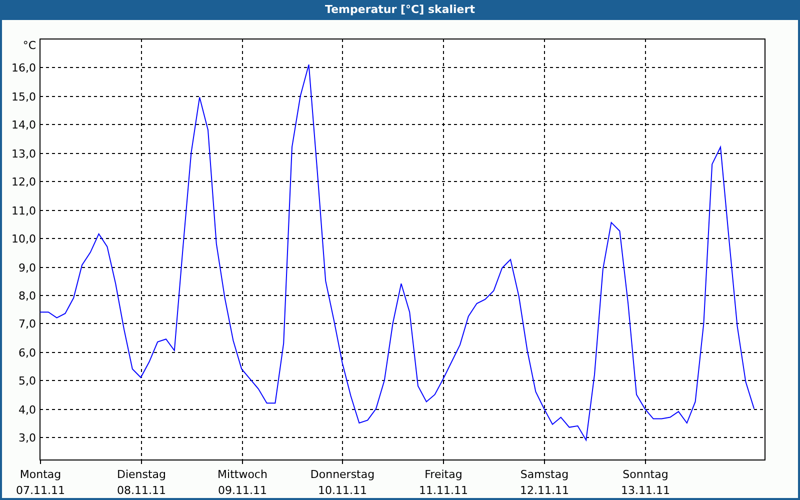 The width and height of the screenshot is (800, 500). I want to click on y-tick-label: 16,0, so click(24, 68).